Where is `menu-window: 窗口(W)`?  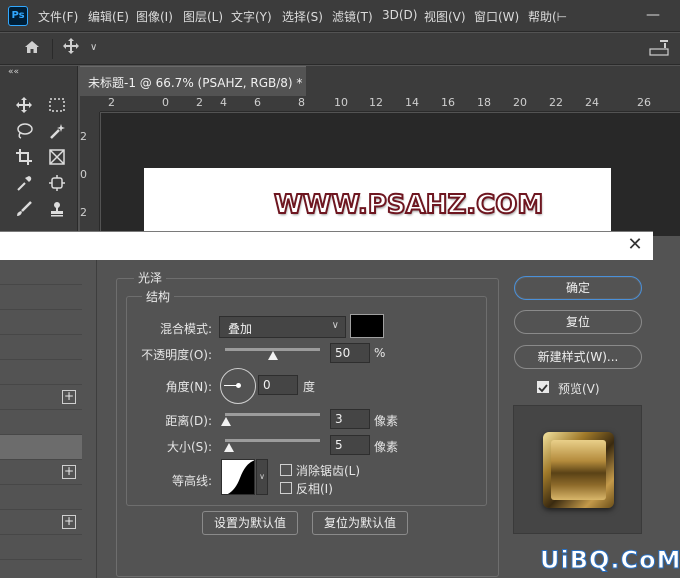
menu-window: 窗口(W) is located at coordinates (496, 16).